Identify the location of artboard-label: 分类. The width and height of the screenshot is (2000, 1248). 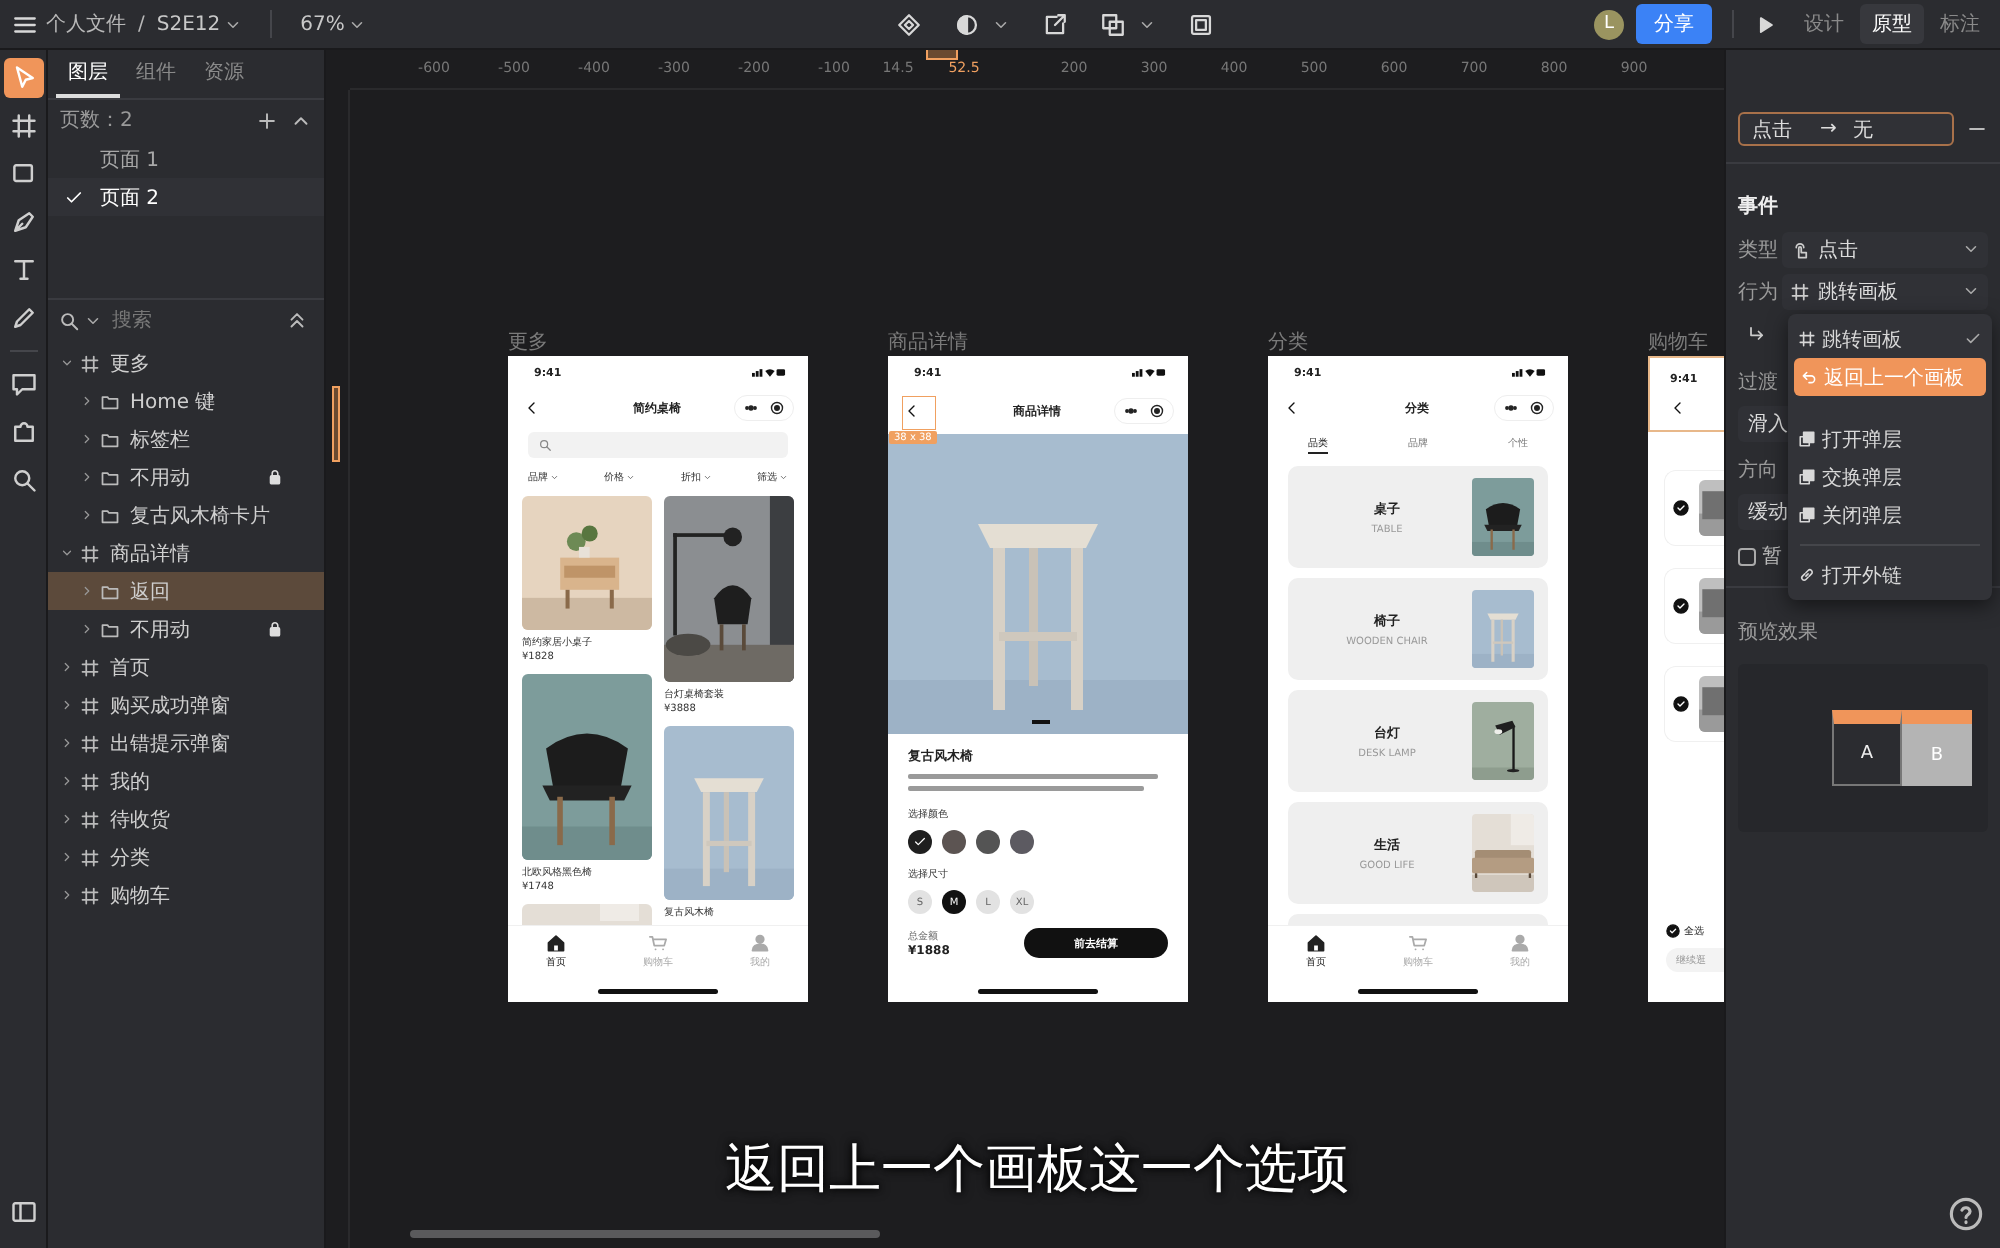
(1289, 344).